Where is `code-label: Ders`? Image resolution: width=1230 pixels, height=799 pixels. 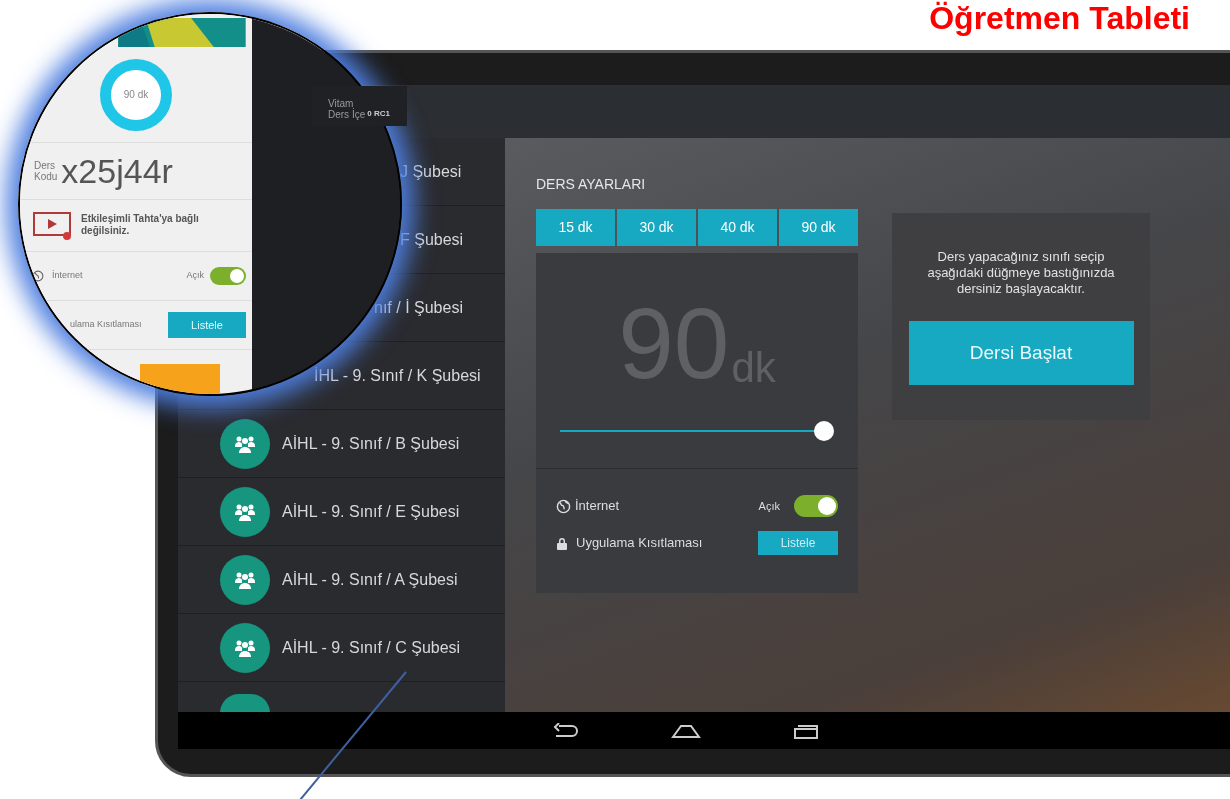 code-label: Ders is located at coordinates (45, 165).